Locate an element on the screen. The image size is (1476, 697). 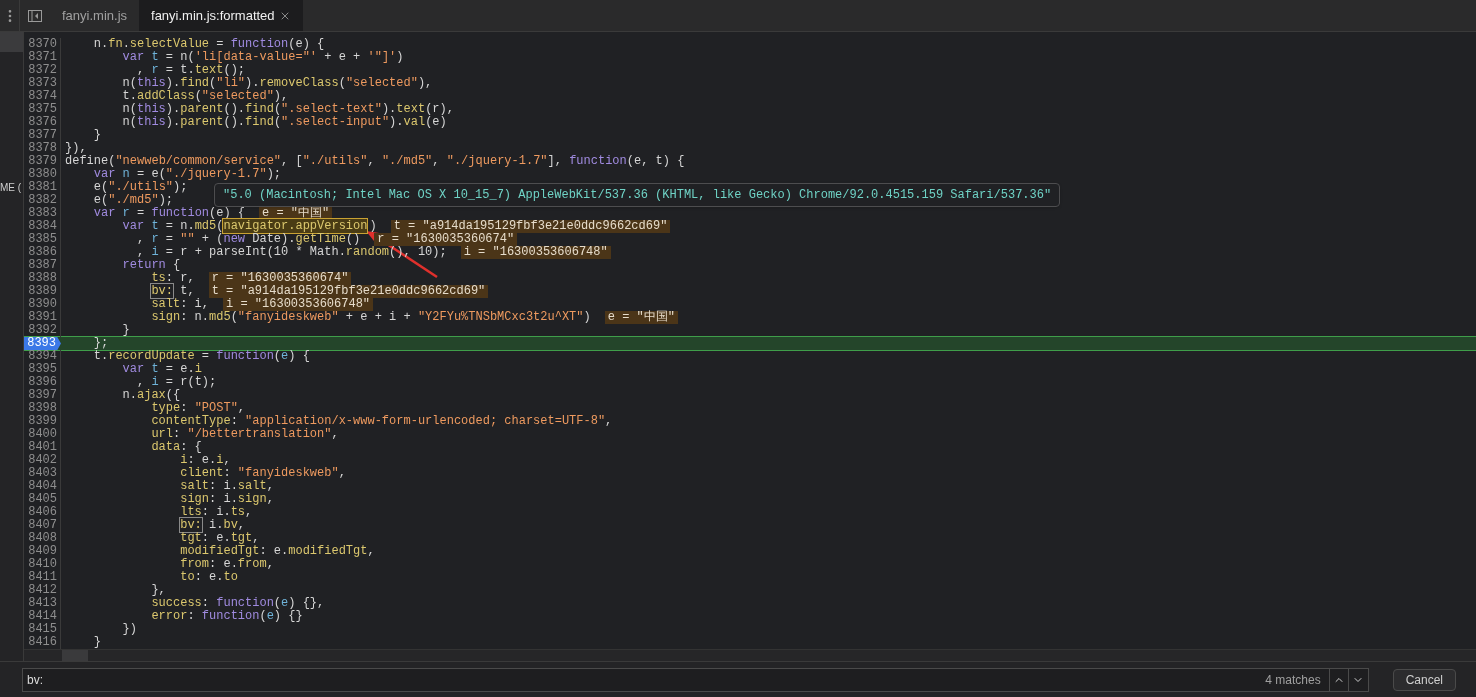
code-line: , r = t.text(); is located at coordinates (191, 70).